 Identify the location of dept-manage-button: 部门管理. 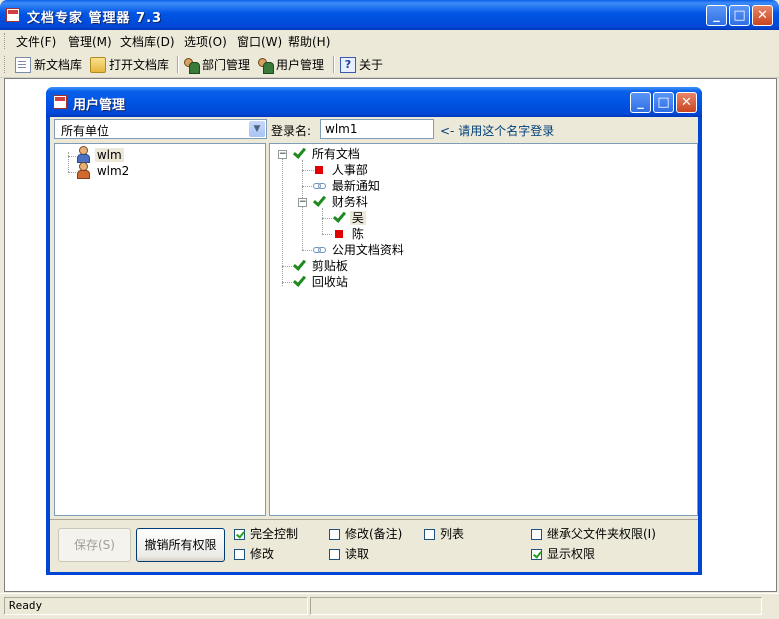
(216, 64).